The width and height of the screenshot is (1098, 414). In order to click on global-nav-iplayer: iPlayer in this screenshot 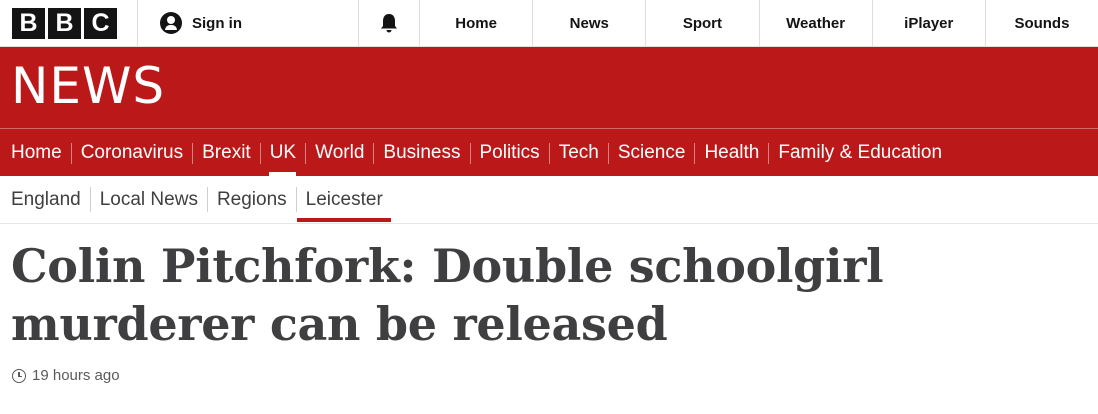, I will do `click(929, 23)`.